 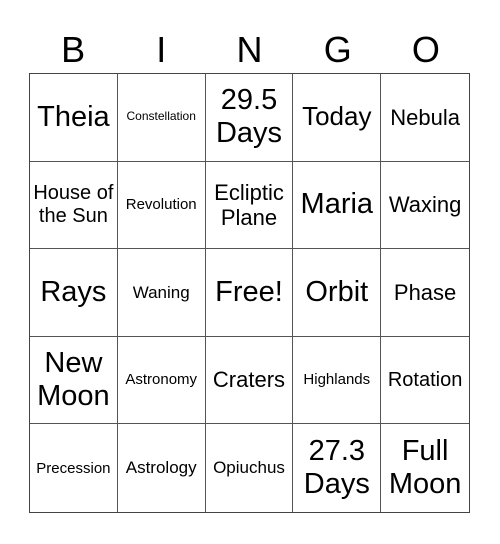 I want to click on bingo-header: B I N G O, so click(x=249, y=50).